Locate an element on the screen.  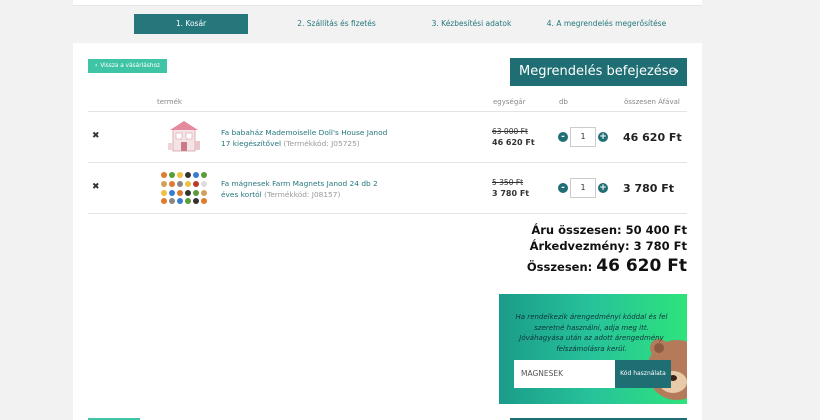
back-to-shopping-button: ‹ Vissza a vásárláshoz is located at coordinates (127, 66).